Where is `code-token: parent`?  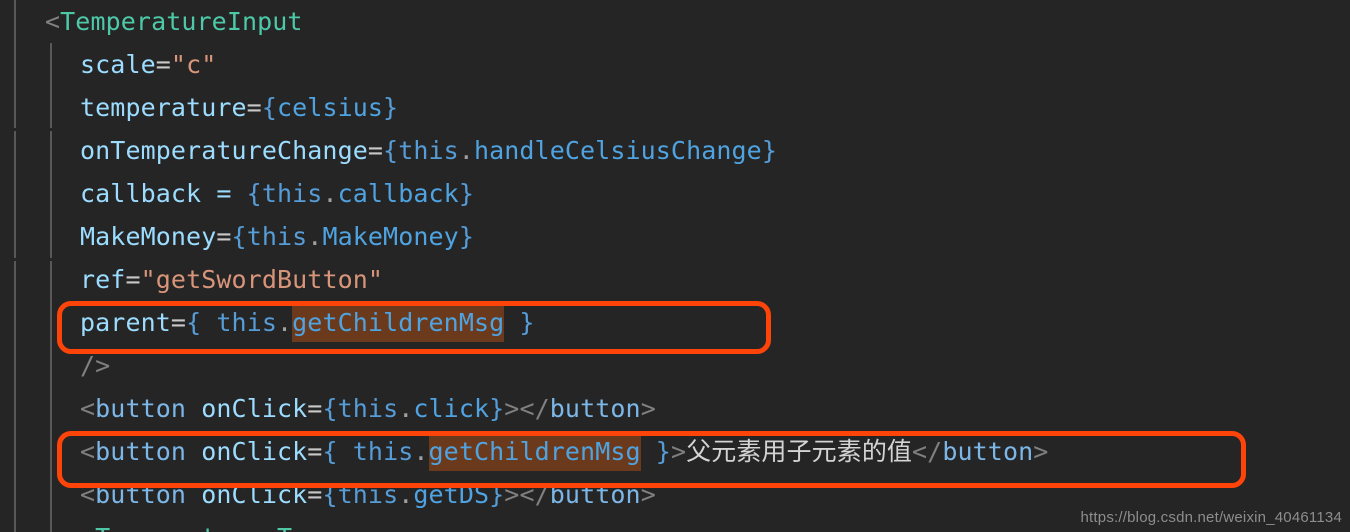
code-token: parent is located at coordinates (125, 322).